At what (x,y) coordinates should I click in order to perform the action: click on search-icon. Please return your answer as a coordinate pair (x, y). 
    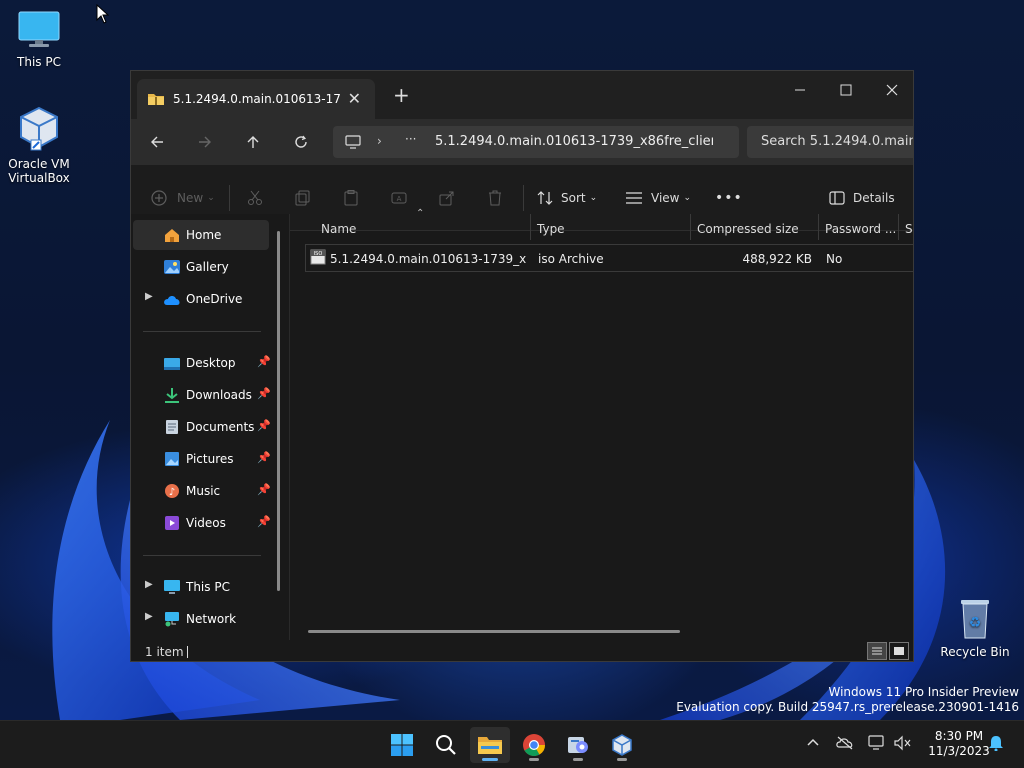
    Looking at the image, I should click on (446, 745).